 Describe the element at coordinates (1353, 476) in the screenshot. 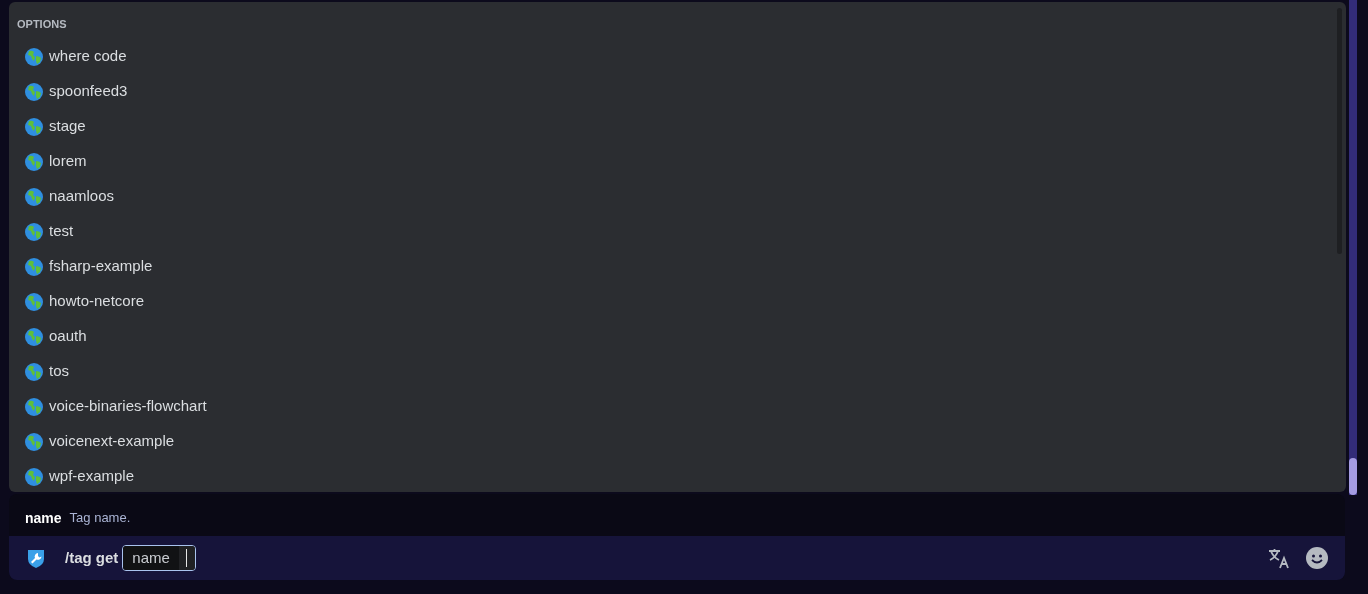

I see `scrollbar-thumb` at that location.